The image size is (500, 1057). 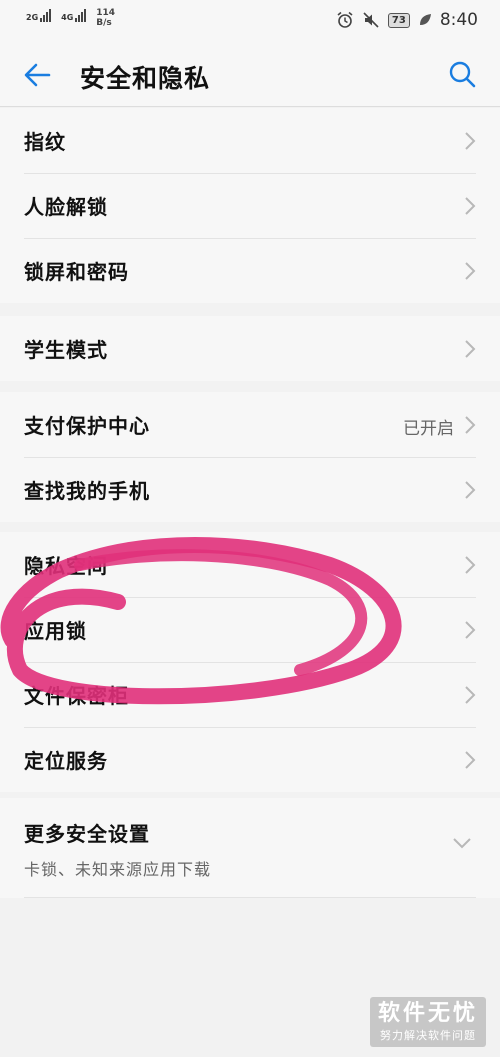 I want to click on status-right: 73 8:40, so click(x=407, y=20).